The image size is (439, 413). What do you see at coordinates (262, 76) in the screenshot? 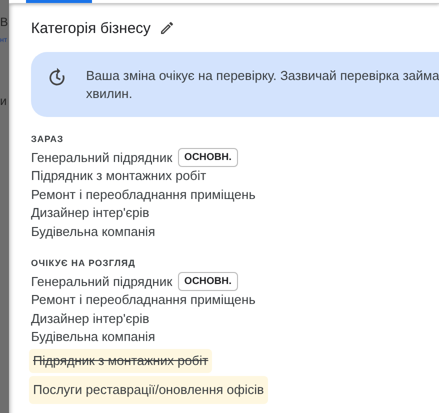
I see `notice-text: Ваша зміна очікує на перевірку. Зазвичай перевірка займа` at bounding box center [262, 76].